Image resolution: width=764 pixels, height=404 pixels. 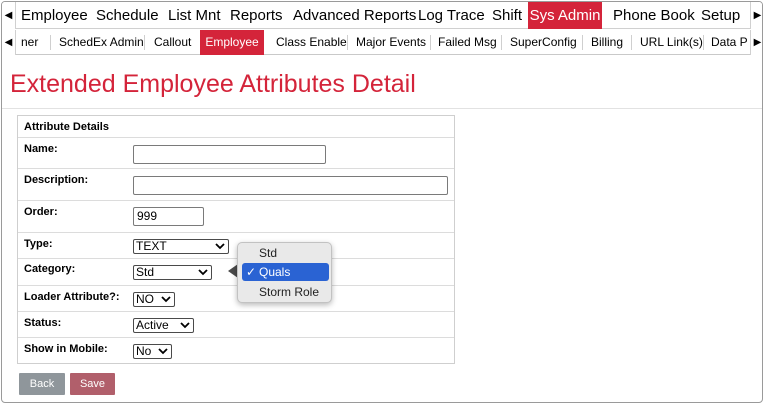 What do you see at coordinates (671, 42) in the screenshot?
I see `submenu-item-url-links: URL Link(s)` at bounding box center [671, 42].